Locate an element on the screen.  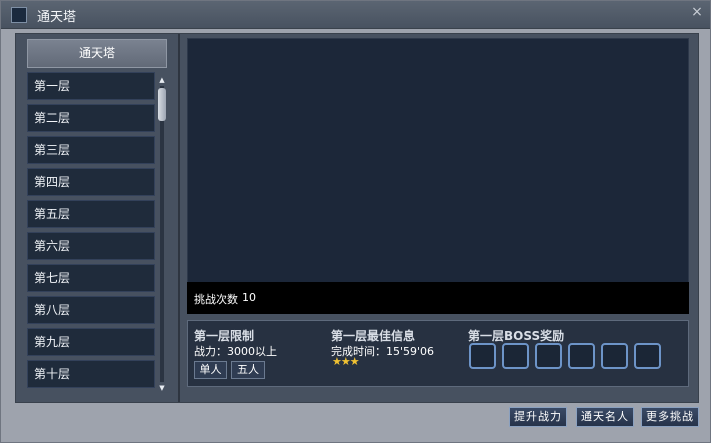
window-icon is located at coordinates (19, 15).